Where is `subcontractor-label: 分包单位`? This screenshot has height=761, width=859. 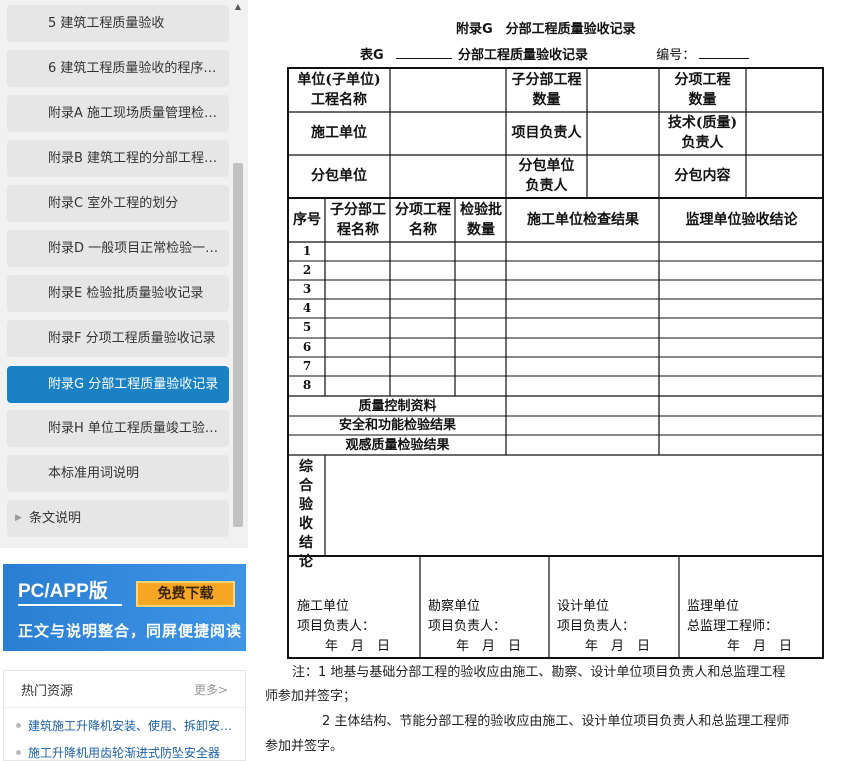 subcontractor-label: 分包单位 is located at coordinates (339, 176).